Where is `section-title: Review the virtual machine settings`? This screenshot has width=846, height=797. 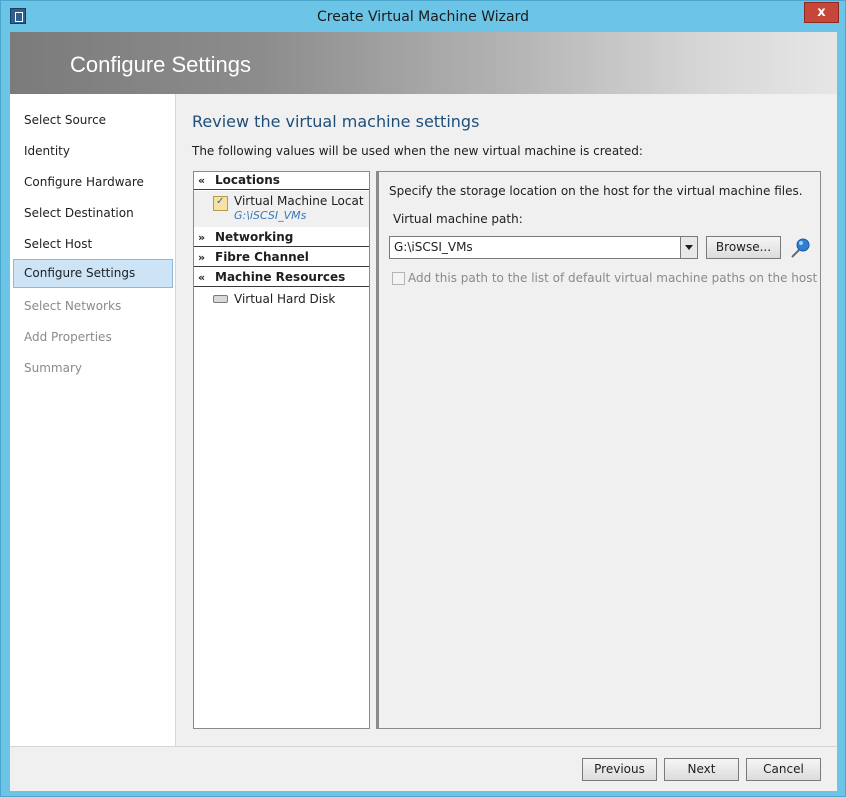 section-title: Review the virtual machine settings is located at coordinates (336, 121).